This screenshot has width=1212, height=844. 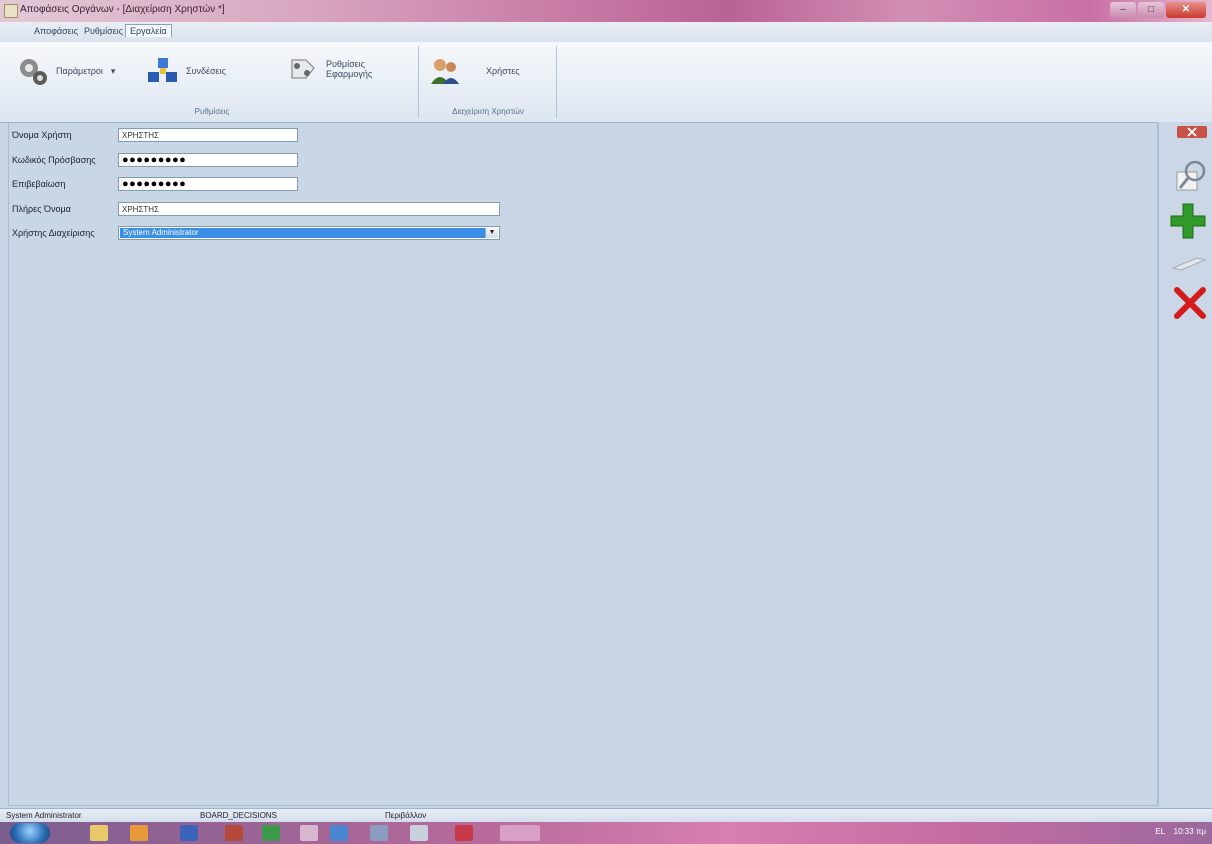 What do you see at coordinates (234, 833) in the screenshot?
I see `app-taskbar-icon` at bounding box center [234, 833].